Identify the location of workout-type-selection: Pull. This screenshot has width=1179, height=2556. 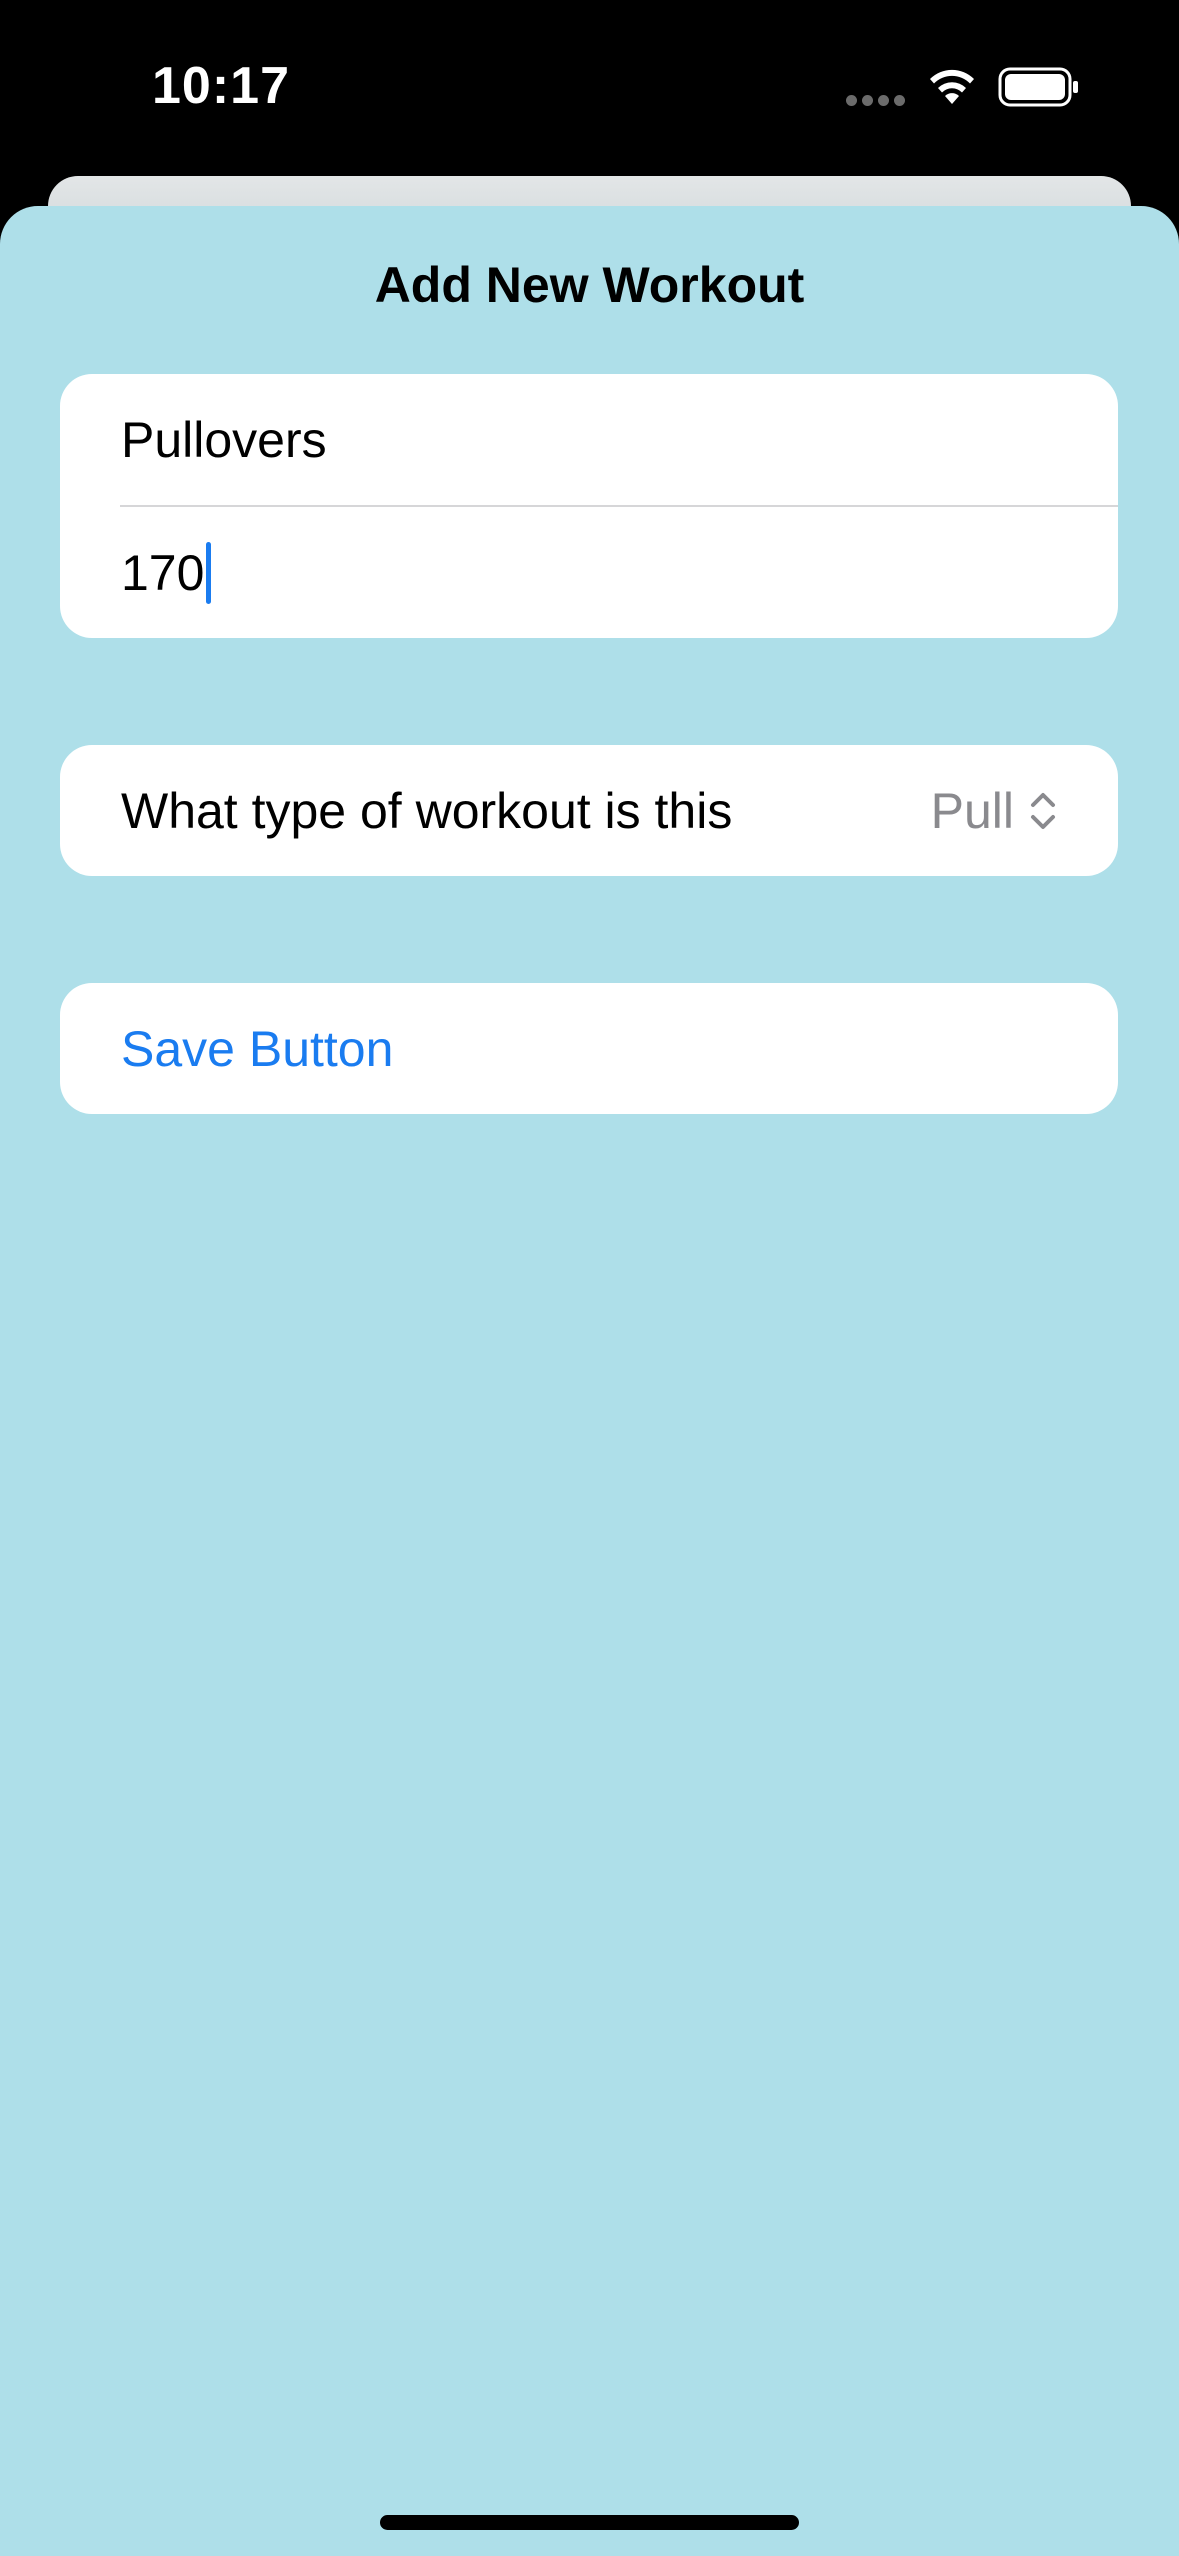
(994, 810).